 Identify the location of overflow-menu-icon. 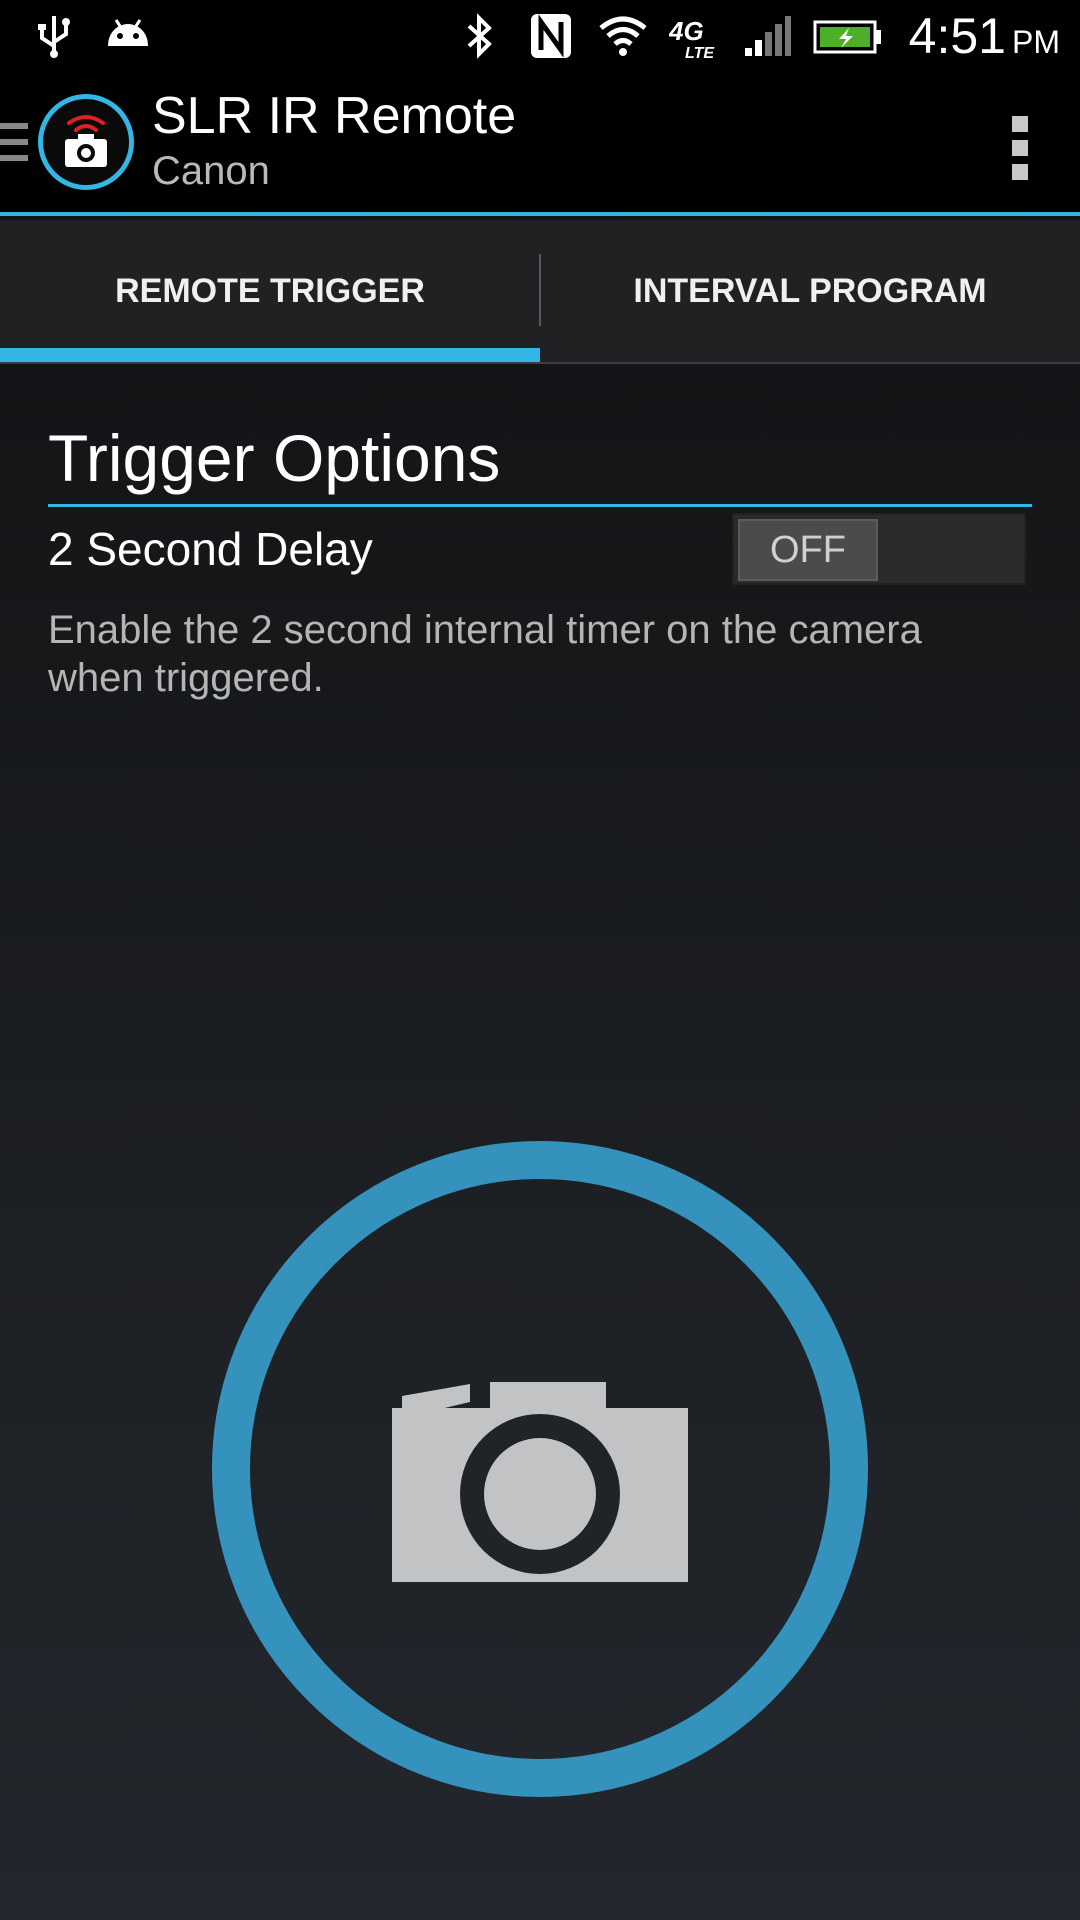
(1020, 148).